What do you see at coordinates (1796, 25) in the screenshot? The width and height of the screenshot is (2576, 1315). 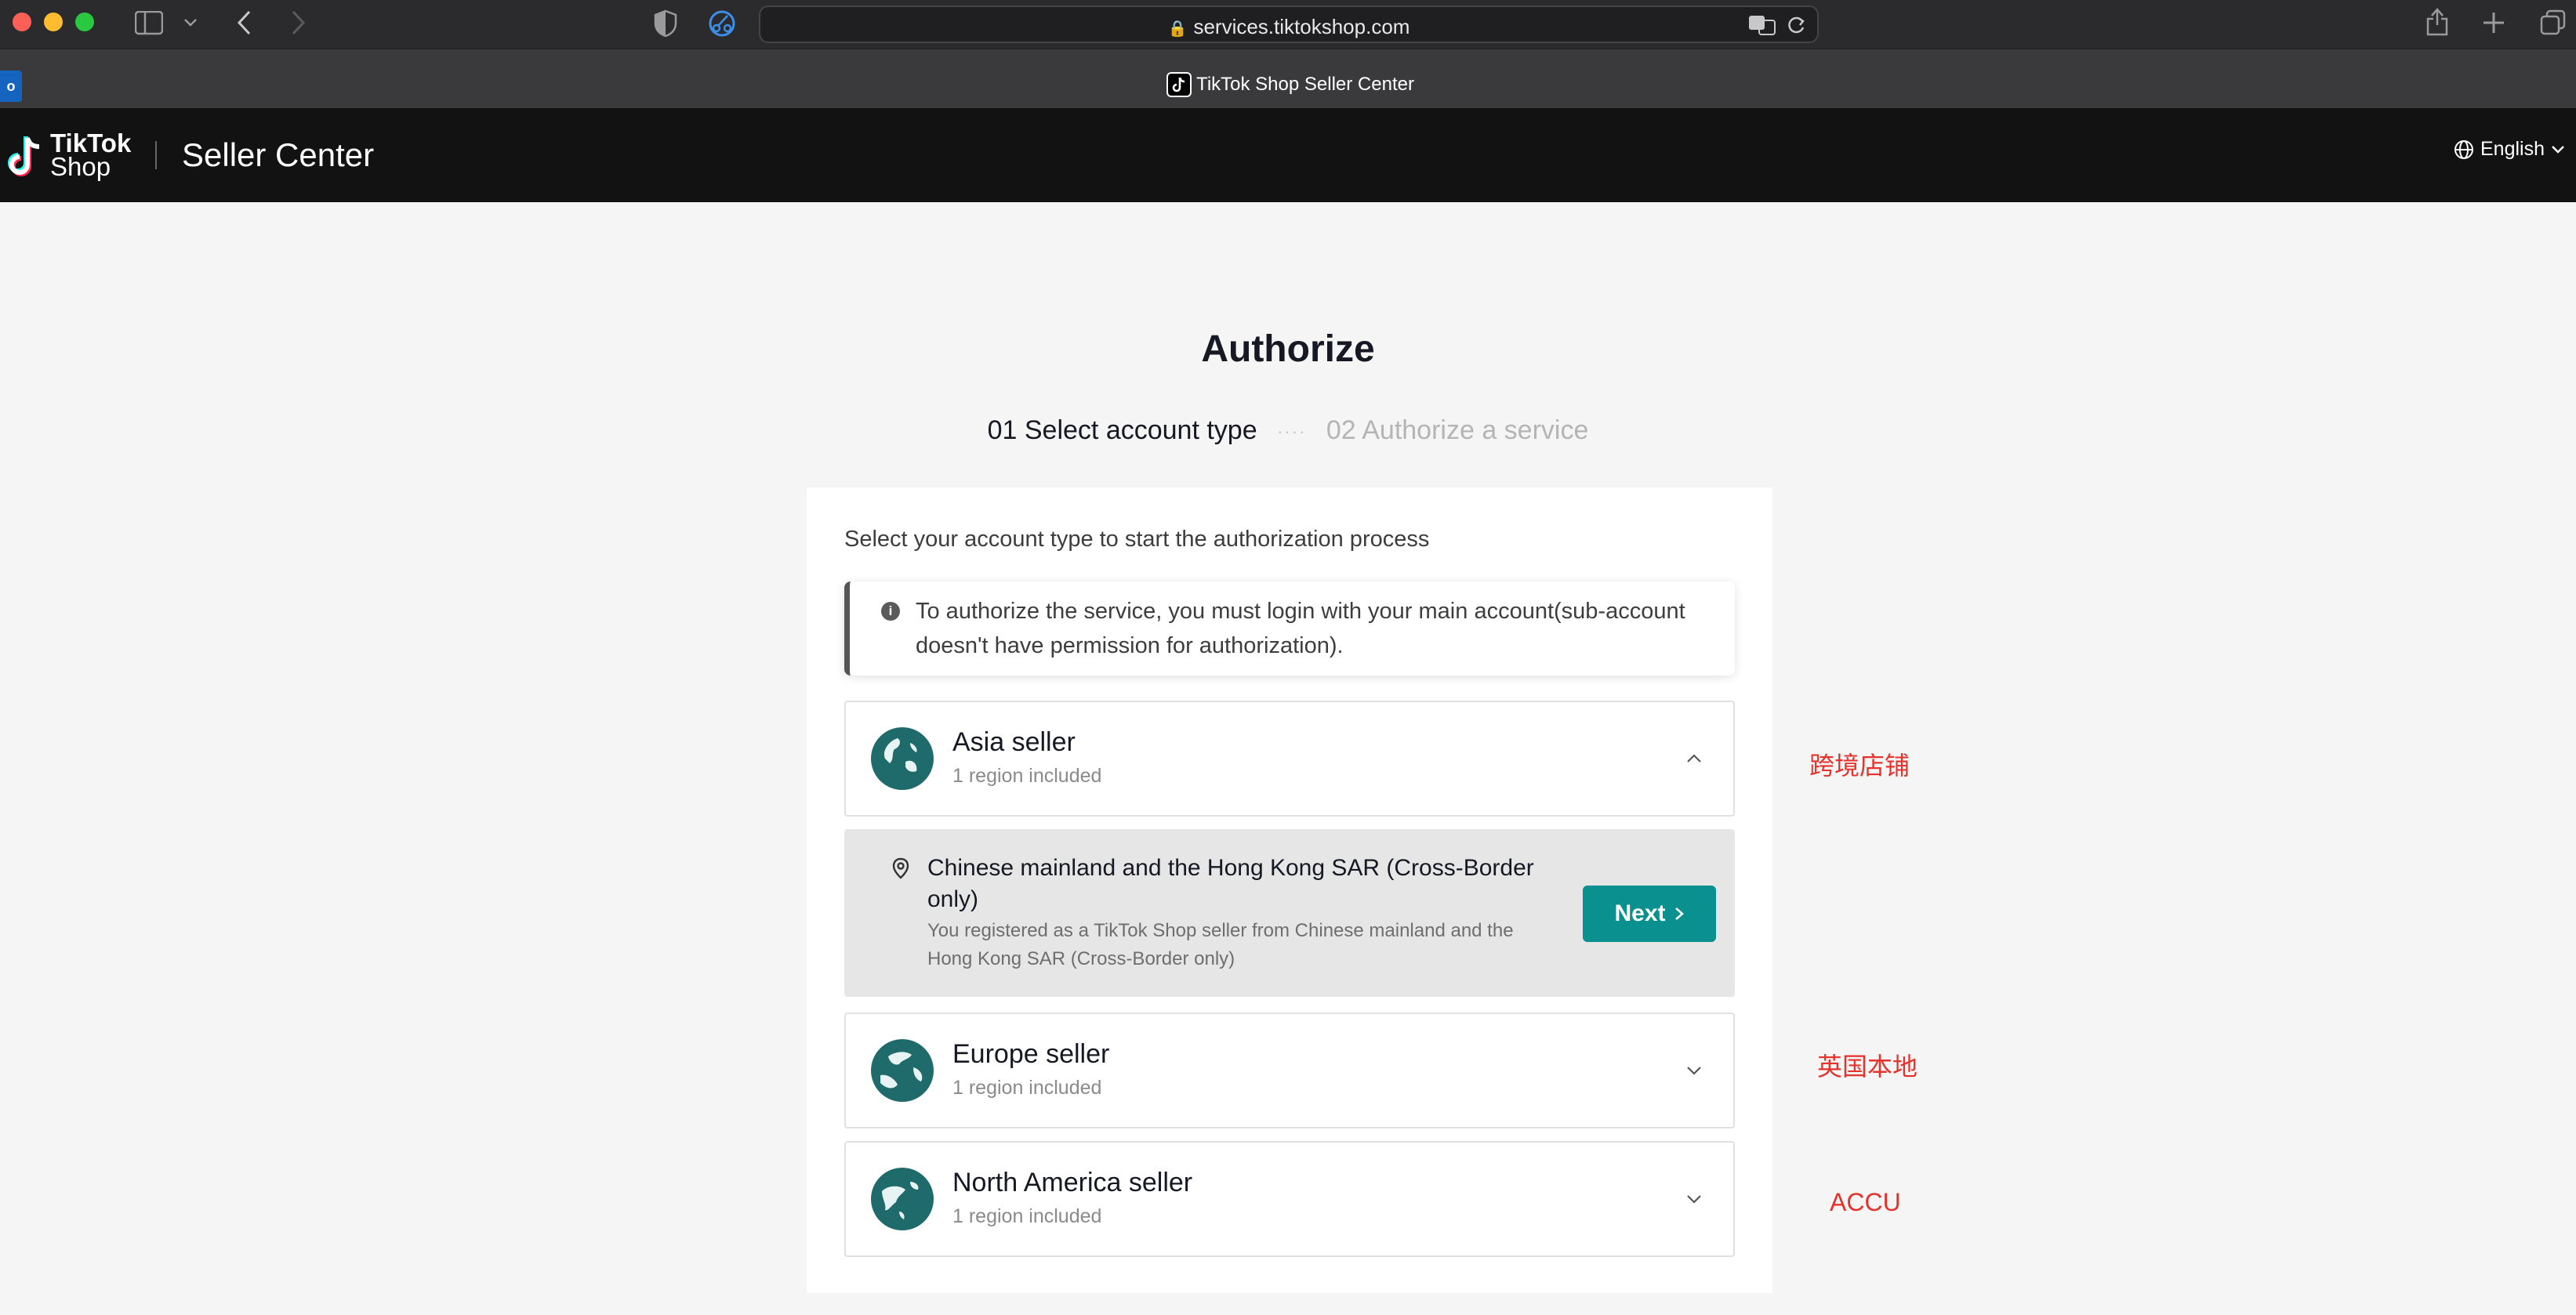 I see `reload-icon` at bounding box center [1796, 25].